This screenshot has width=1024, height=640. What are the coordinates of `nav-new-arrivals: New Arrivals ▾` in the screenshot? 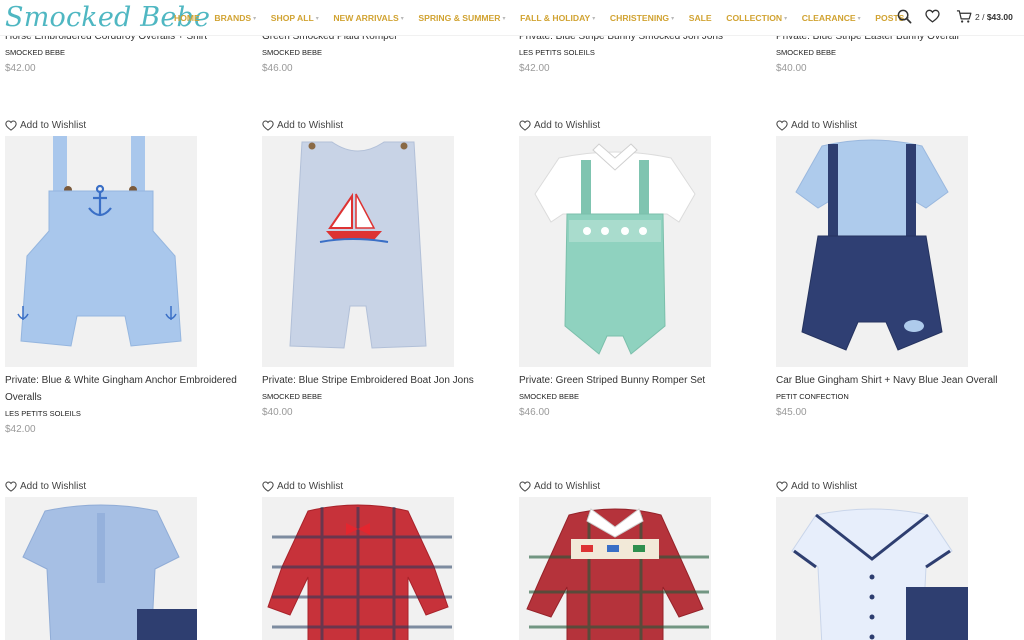 It's located at (368, 18).